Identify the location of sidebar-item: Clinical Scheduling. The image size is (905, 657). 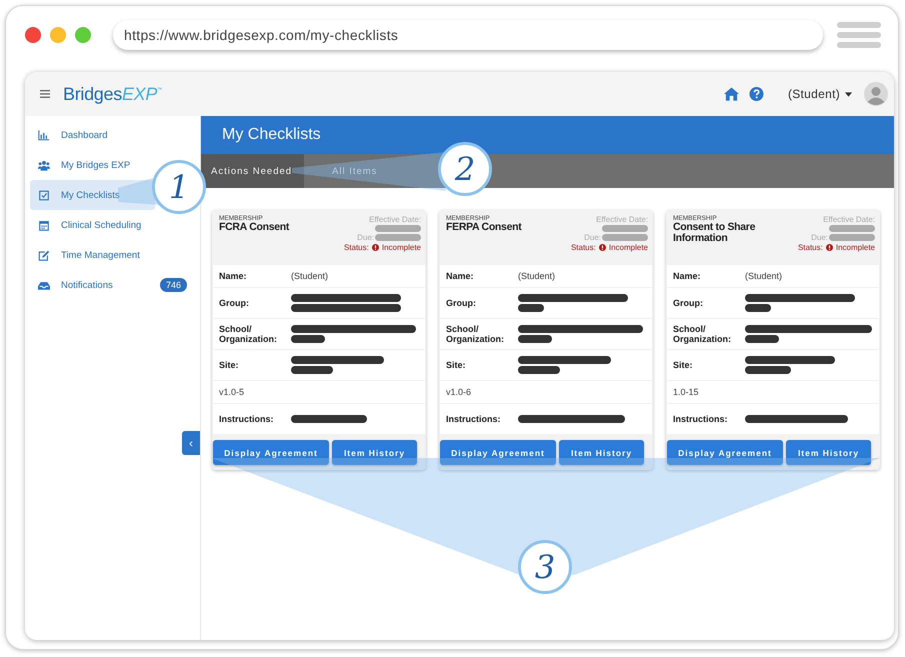
(92, 225).